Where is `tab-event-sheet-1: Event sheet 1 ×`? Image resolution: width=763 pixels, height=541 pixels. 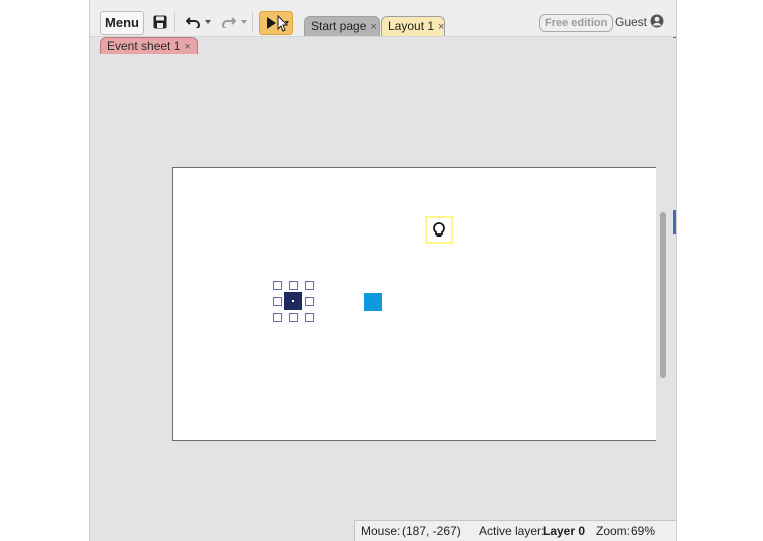
tab-event-sheet-1: Event sheet 1 × is located at coordinates (149, 46).